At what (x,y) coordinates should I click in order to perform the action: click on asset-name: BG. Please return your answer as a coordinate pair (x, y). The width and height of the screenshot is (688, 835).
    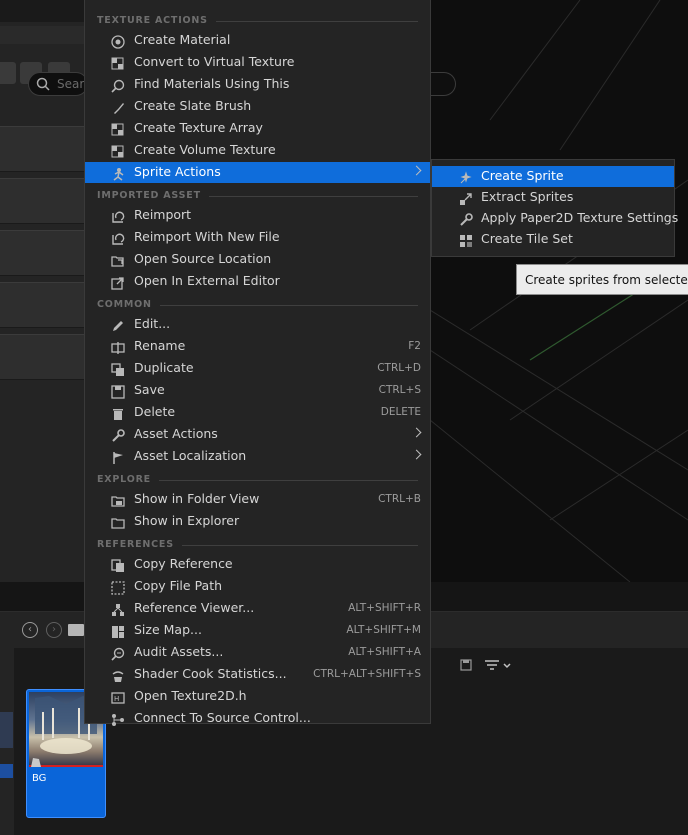
    Looking at the image, I should click on (39, 778).